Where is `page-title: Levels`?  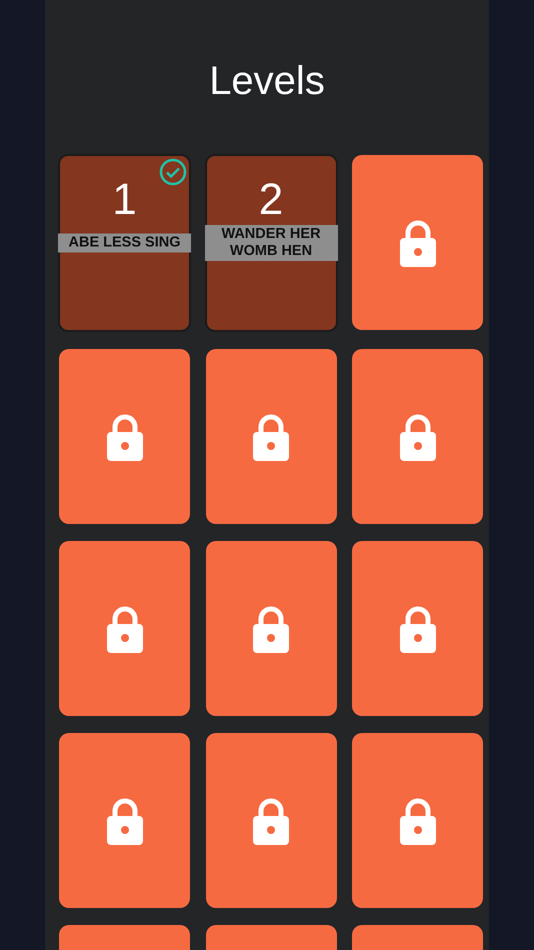
page-title: Levels is located at coordinates (267, 77).